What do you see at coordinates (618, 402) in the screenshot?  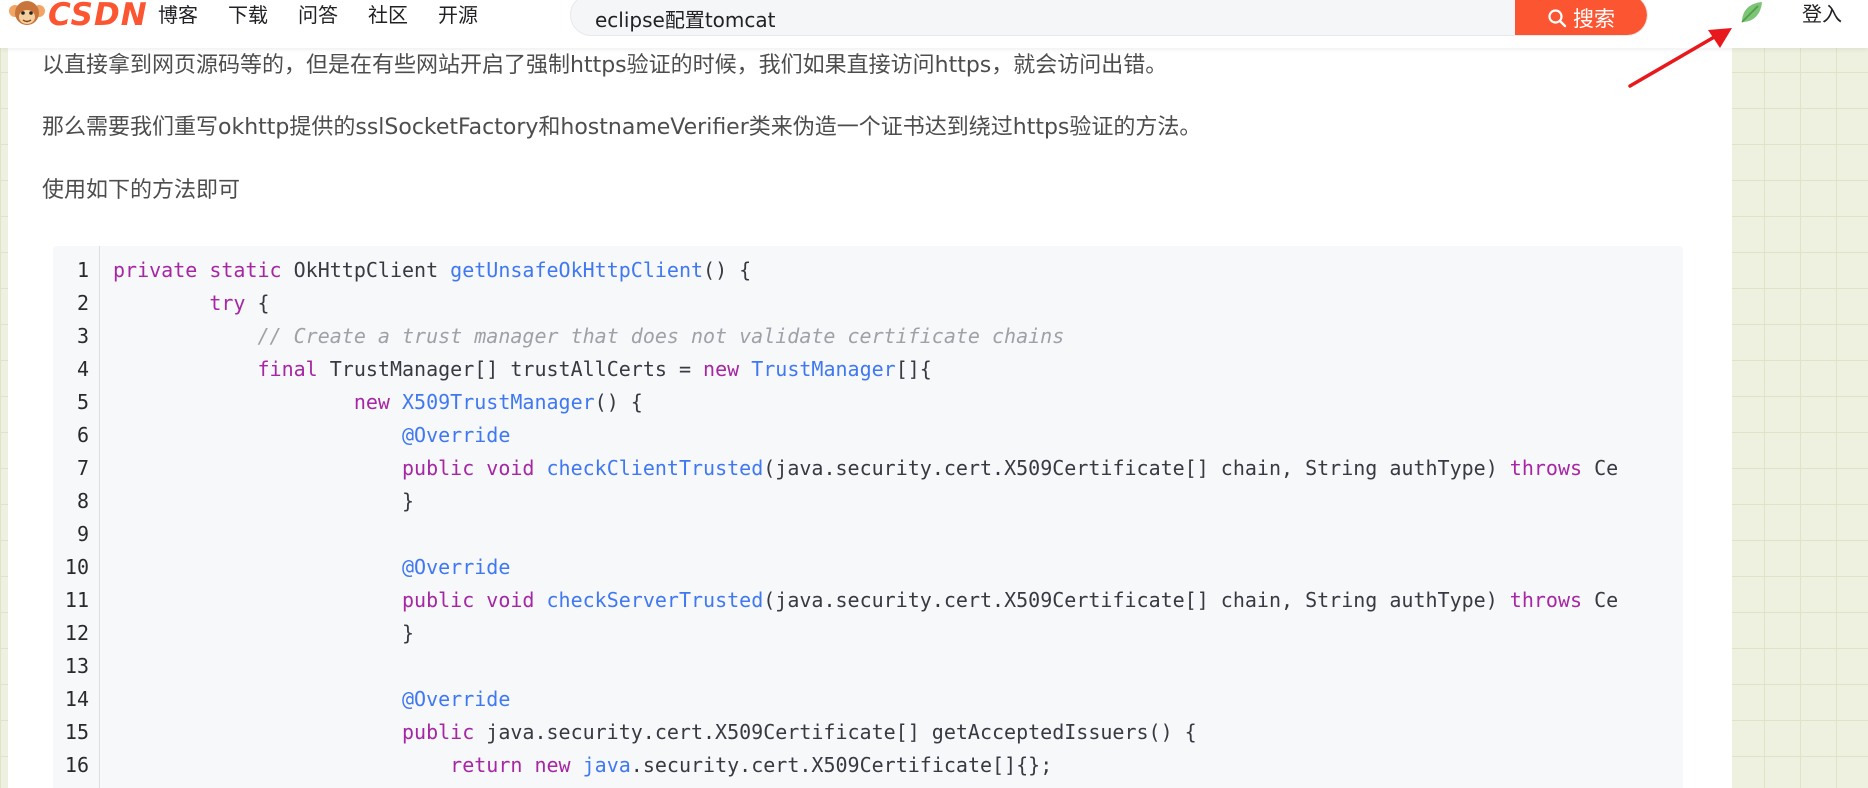 I see `code-token: () {` at bounding box center [618, 402].